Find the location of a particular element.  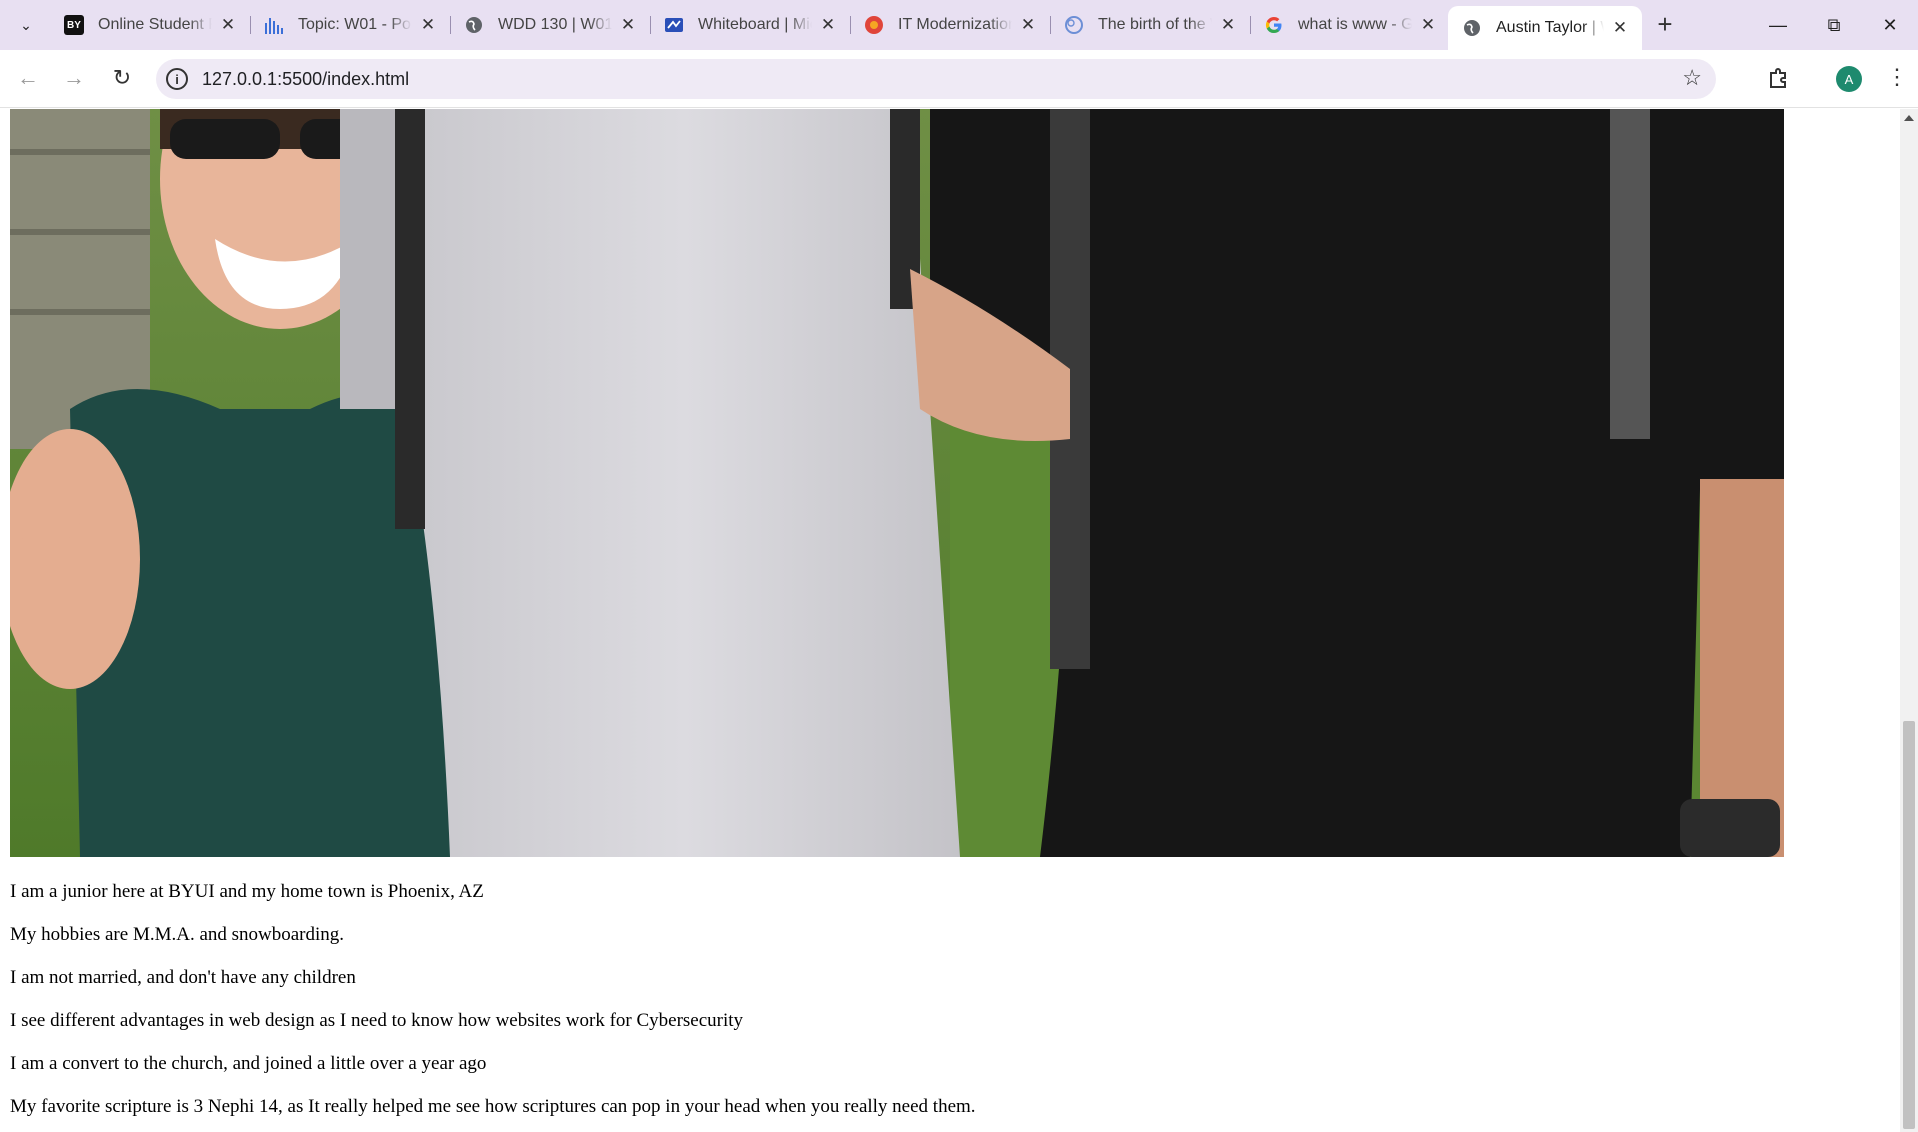

arrow-left-icon: ← is located at coordinates (28, 77).